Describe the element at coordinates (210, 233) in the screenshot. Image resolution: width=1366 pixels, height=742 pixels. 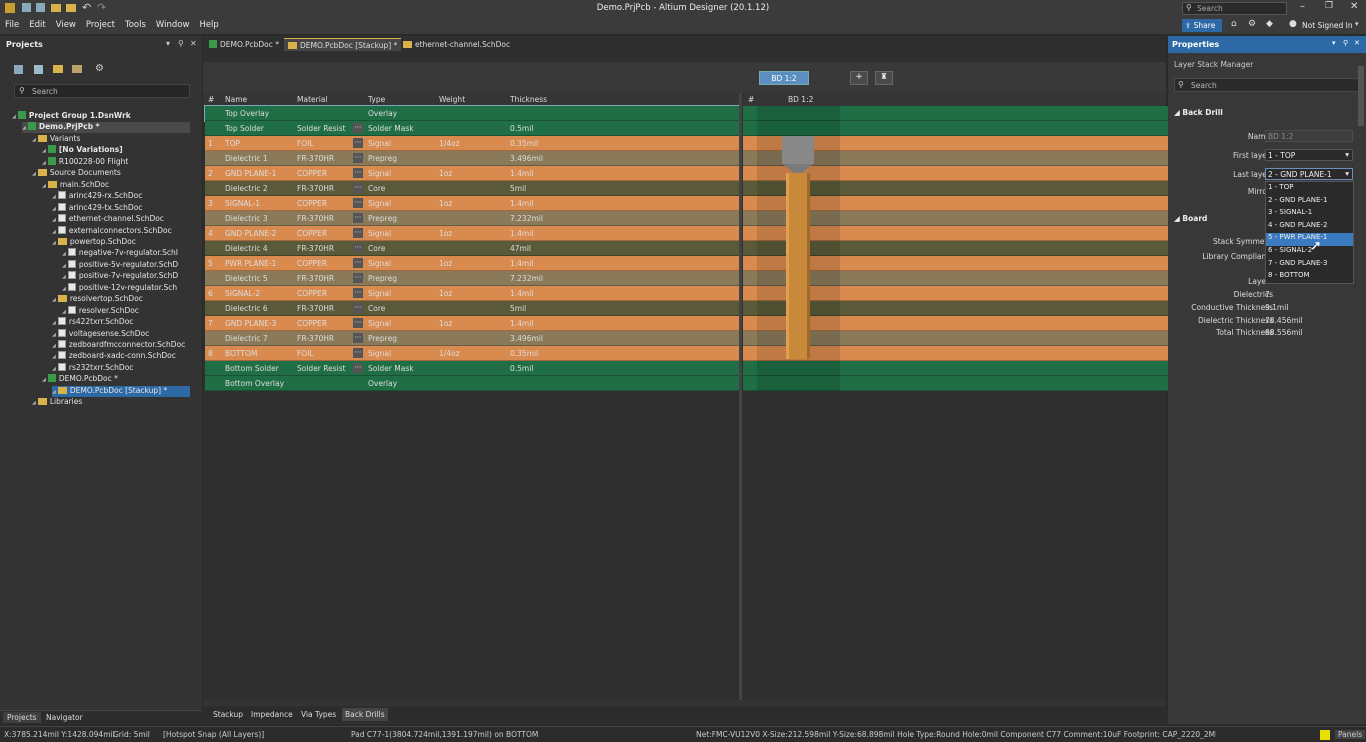
I see `cell-num: 4` at that location.